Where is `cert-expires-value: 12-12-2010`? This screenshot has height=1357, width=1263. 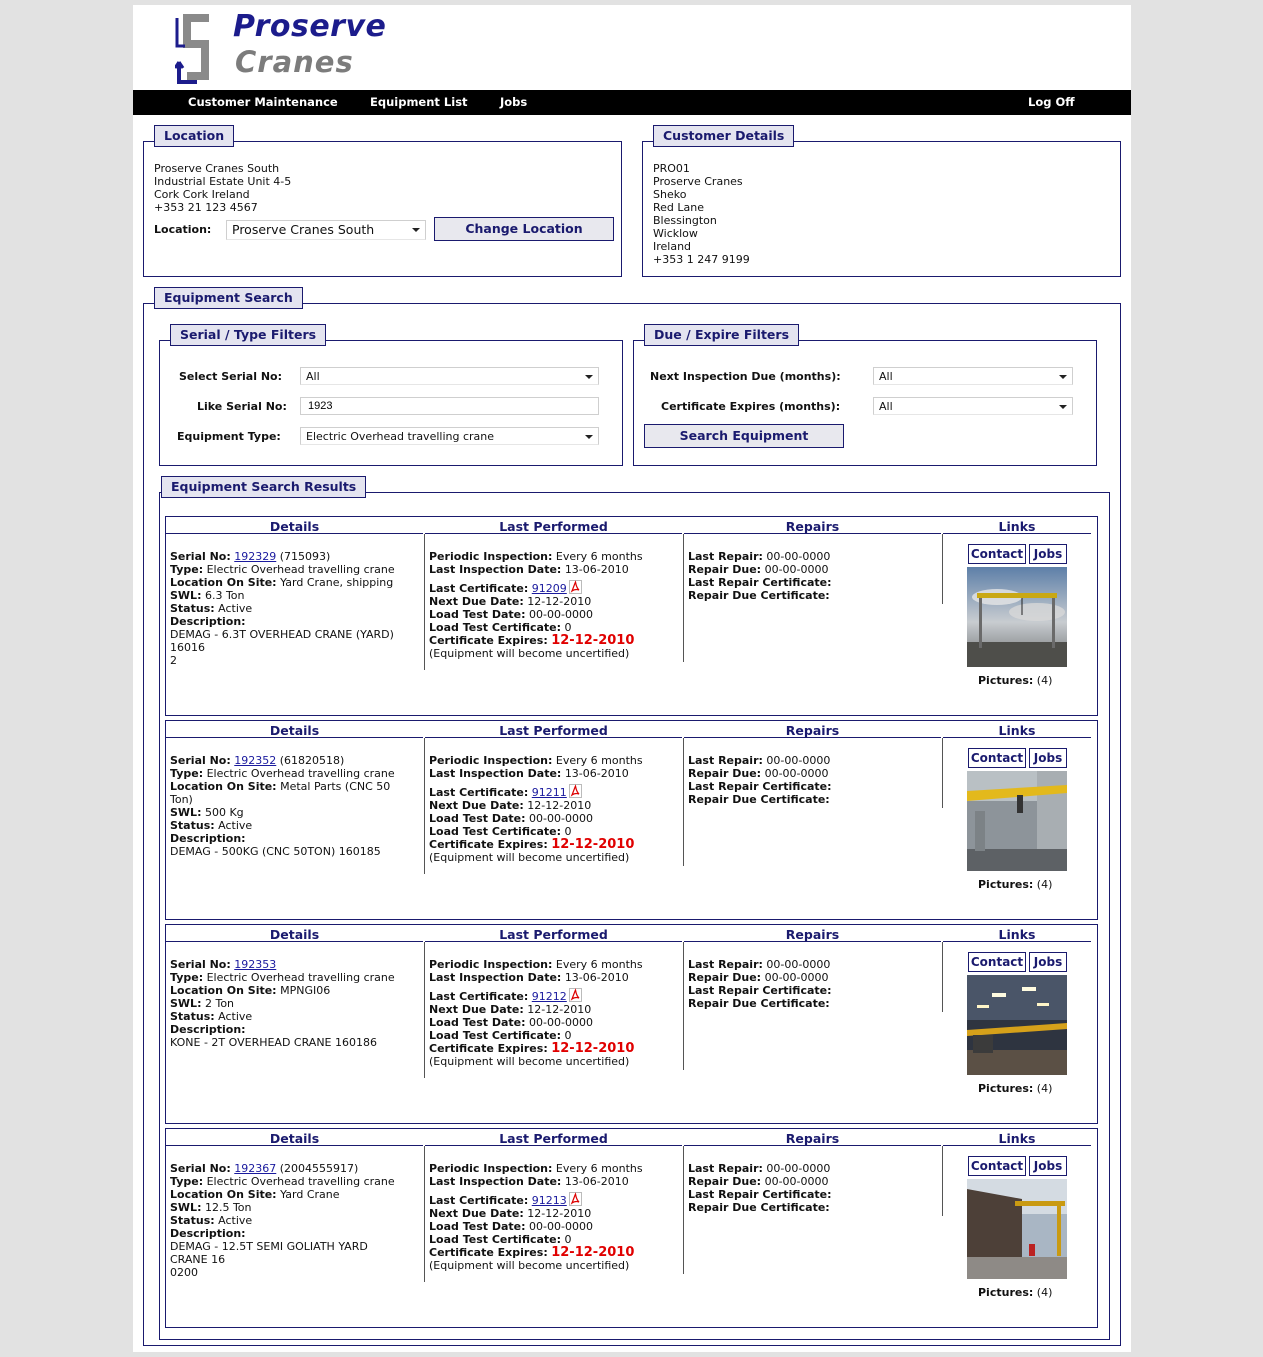 cert-expires-value: 12-12-2010 is located at coordinates (593, 1252).